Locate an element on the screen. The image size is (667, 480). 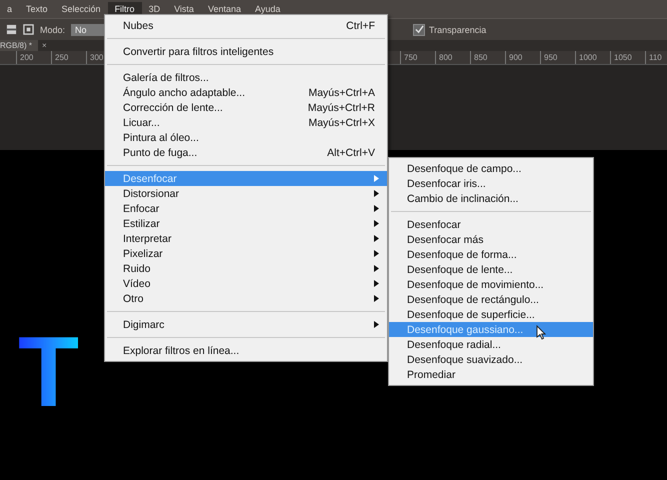
ruler-label: 900 is located at coordinates (522, 57).